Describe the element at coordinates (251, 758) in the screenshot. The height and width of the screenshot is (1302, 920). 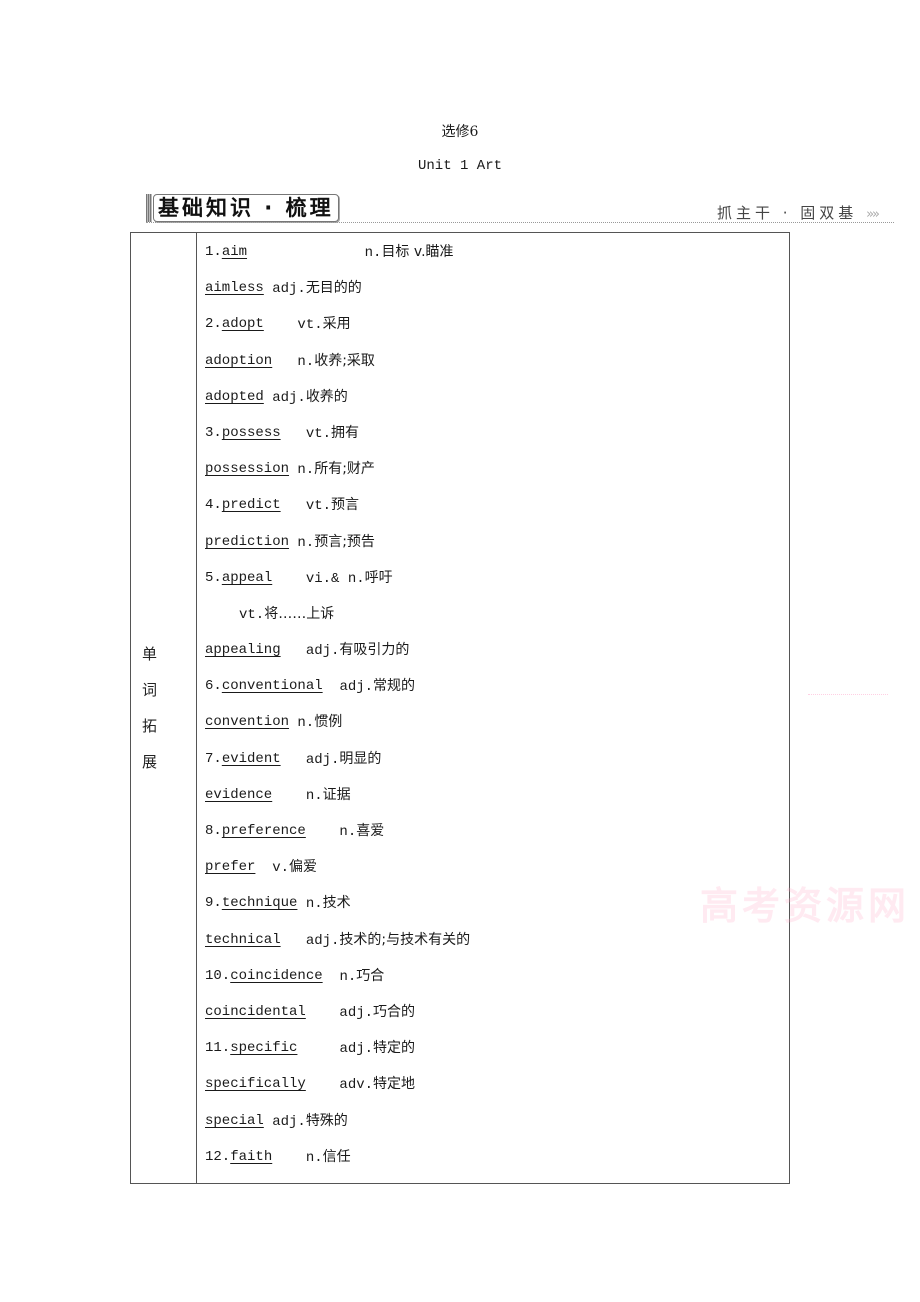
I see `entry-word: evident` at that location.